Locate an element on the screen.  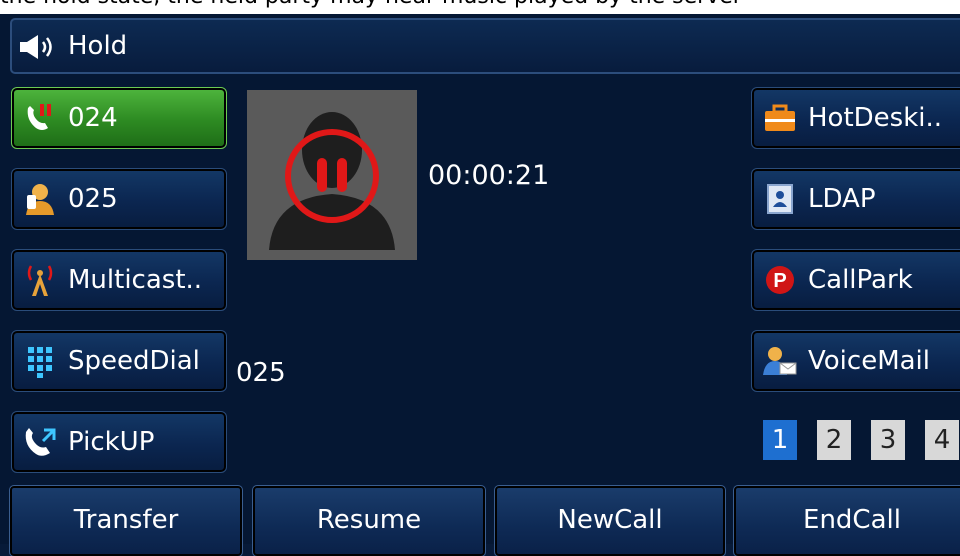
caller-avatar is located at coordinates (332, 175).